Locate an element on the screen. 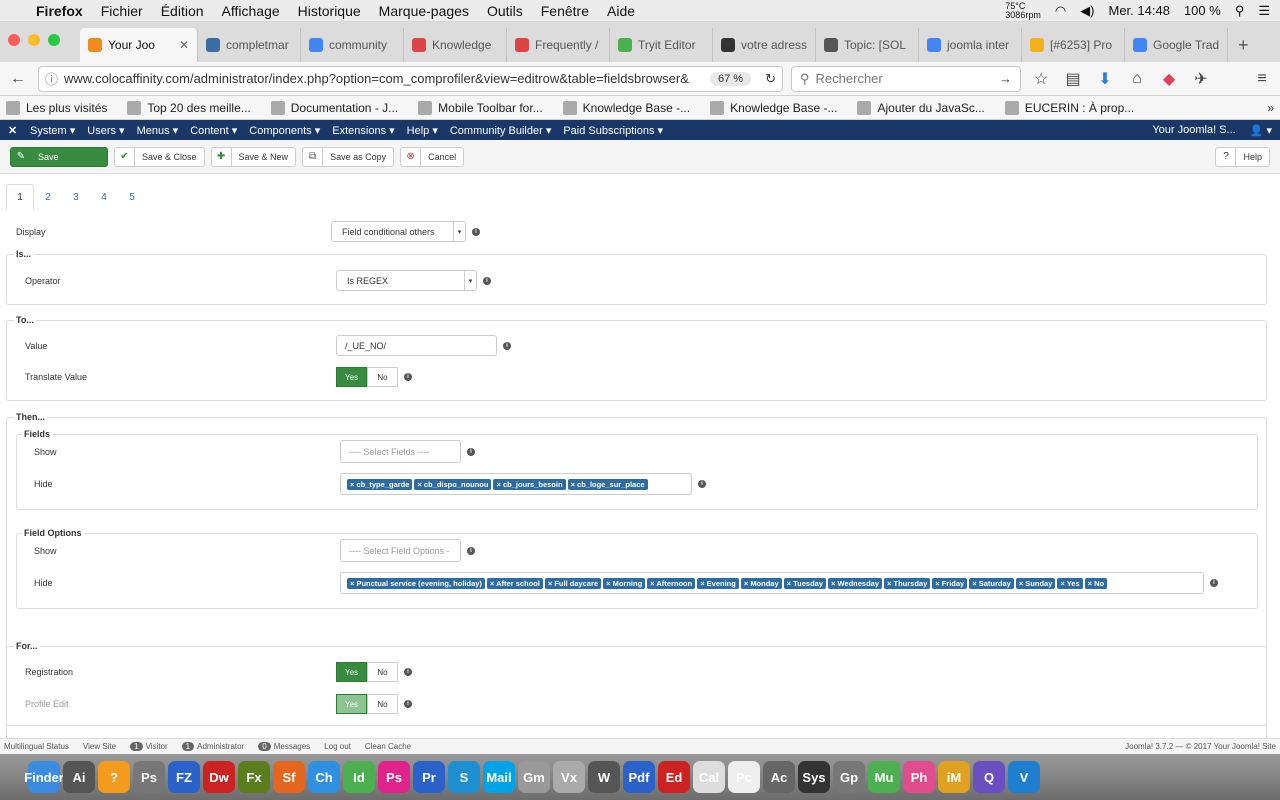  logout-link: Log out is located at coordinates (337, 746).